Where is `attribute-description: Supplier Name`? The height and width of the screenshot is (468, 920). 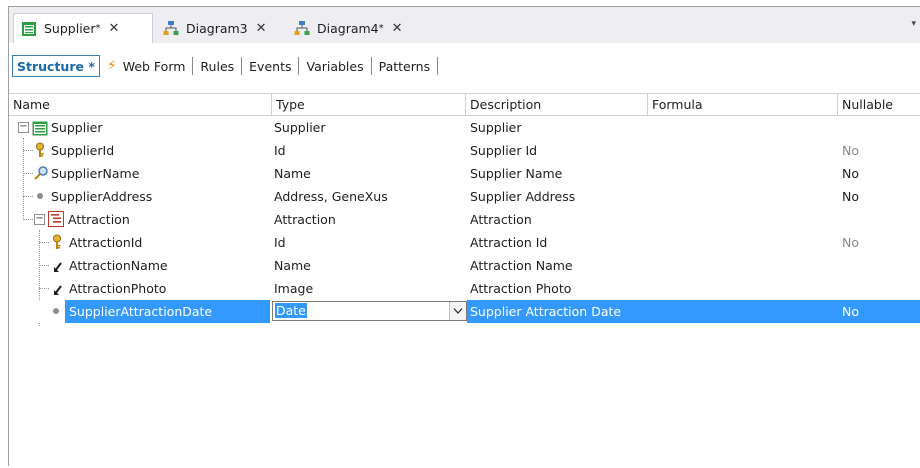 attribute-description: Supplier Name is located at coordinates (516, 173).